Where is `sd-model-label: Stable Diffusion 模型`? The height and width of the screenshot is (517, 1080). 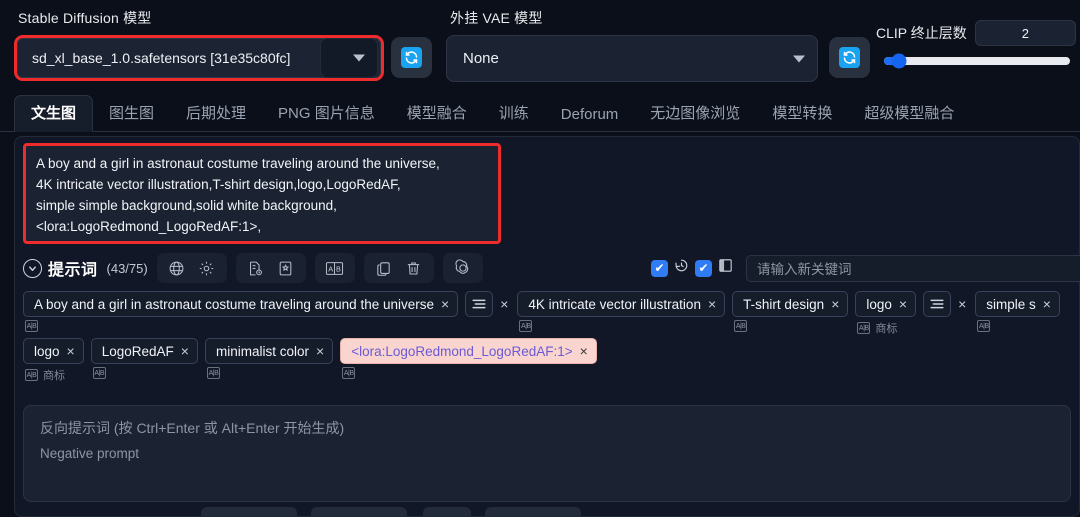 sd-model-label: Stable Diffusion 模型 is located at coordinates (85, 18).